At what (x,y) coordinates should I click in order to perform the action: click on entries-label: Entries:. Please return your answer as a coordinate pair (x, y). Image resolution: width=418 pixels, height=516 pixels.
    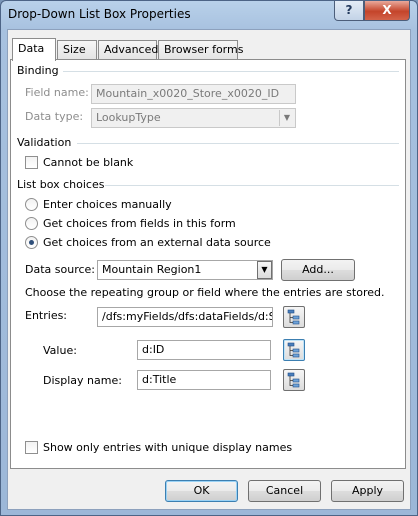
    Looking at the image, I should click on (46, 315).